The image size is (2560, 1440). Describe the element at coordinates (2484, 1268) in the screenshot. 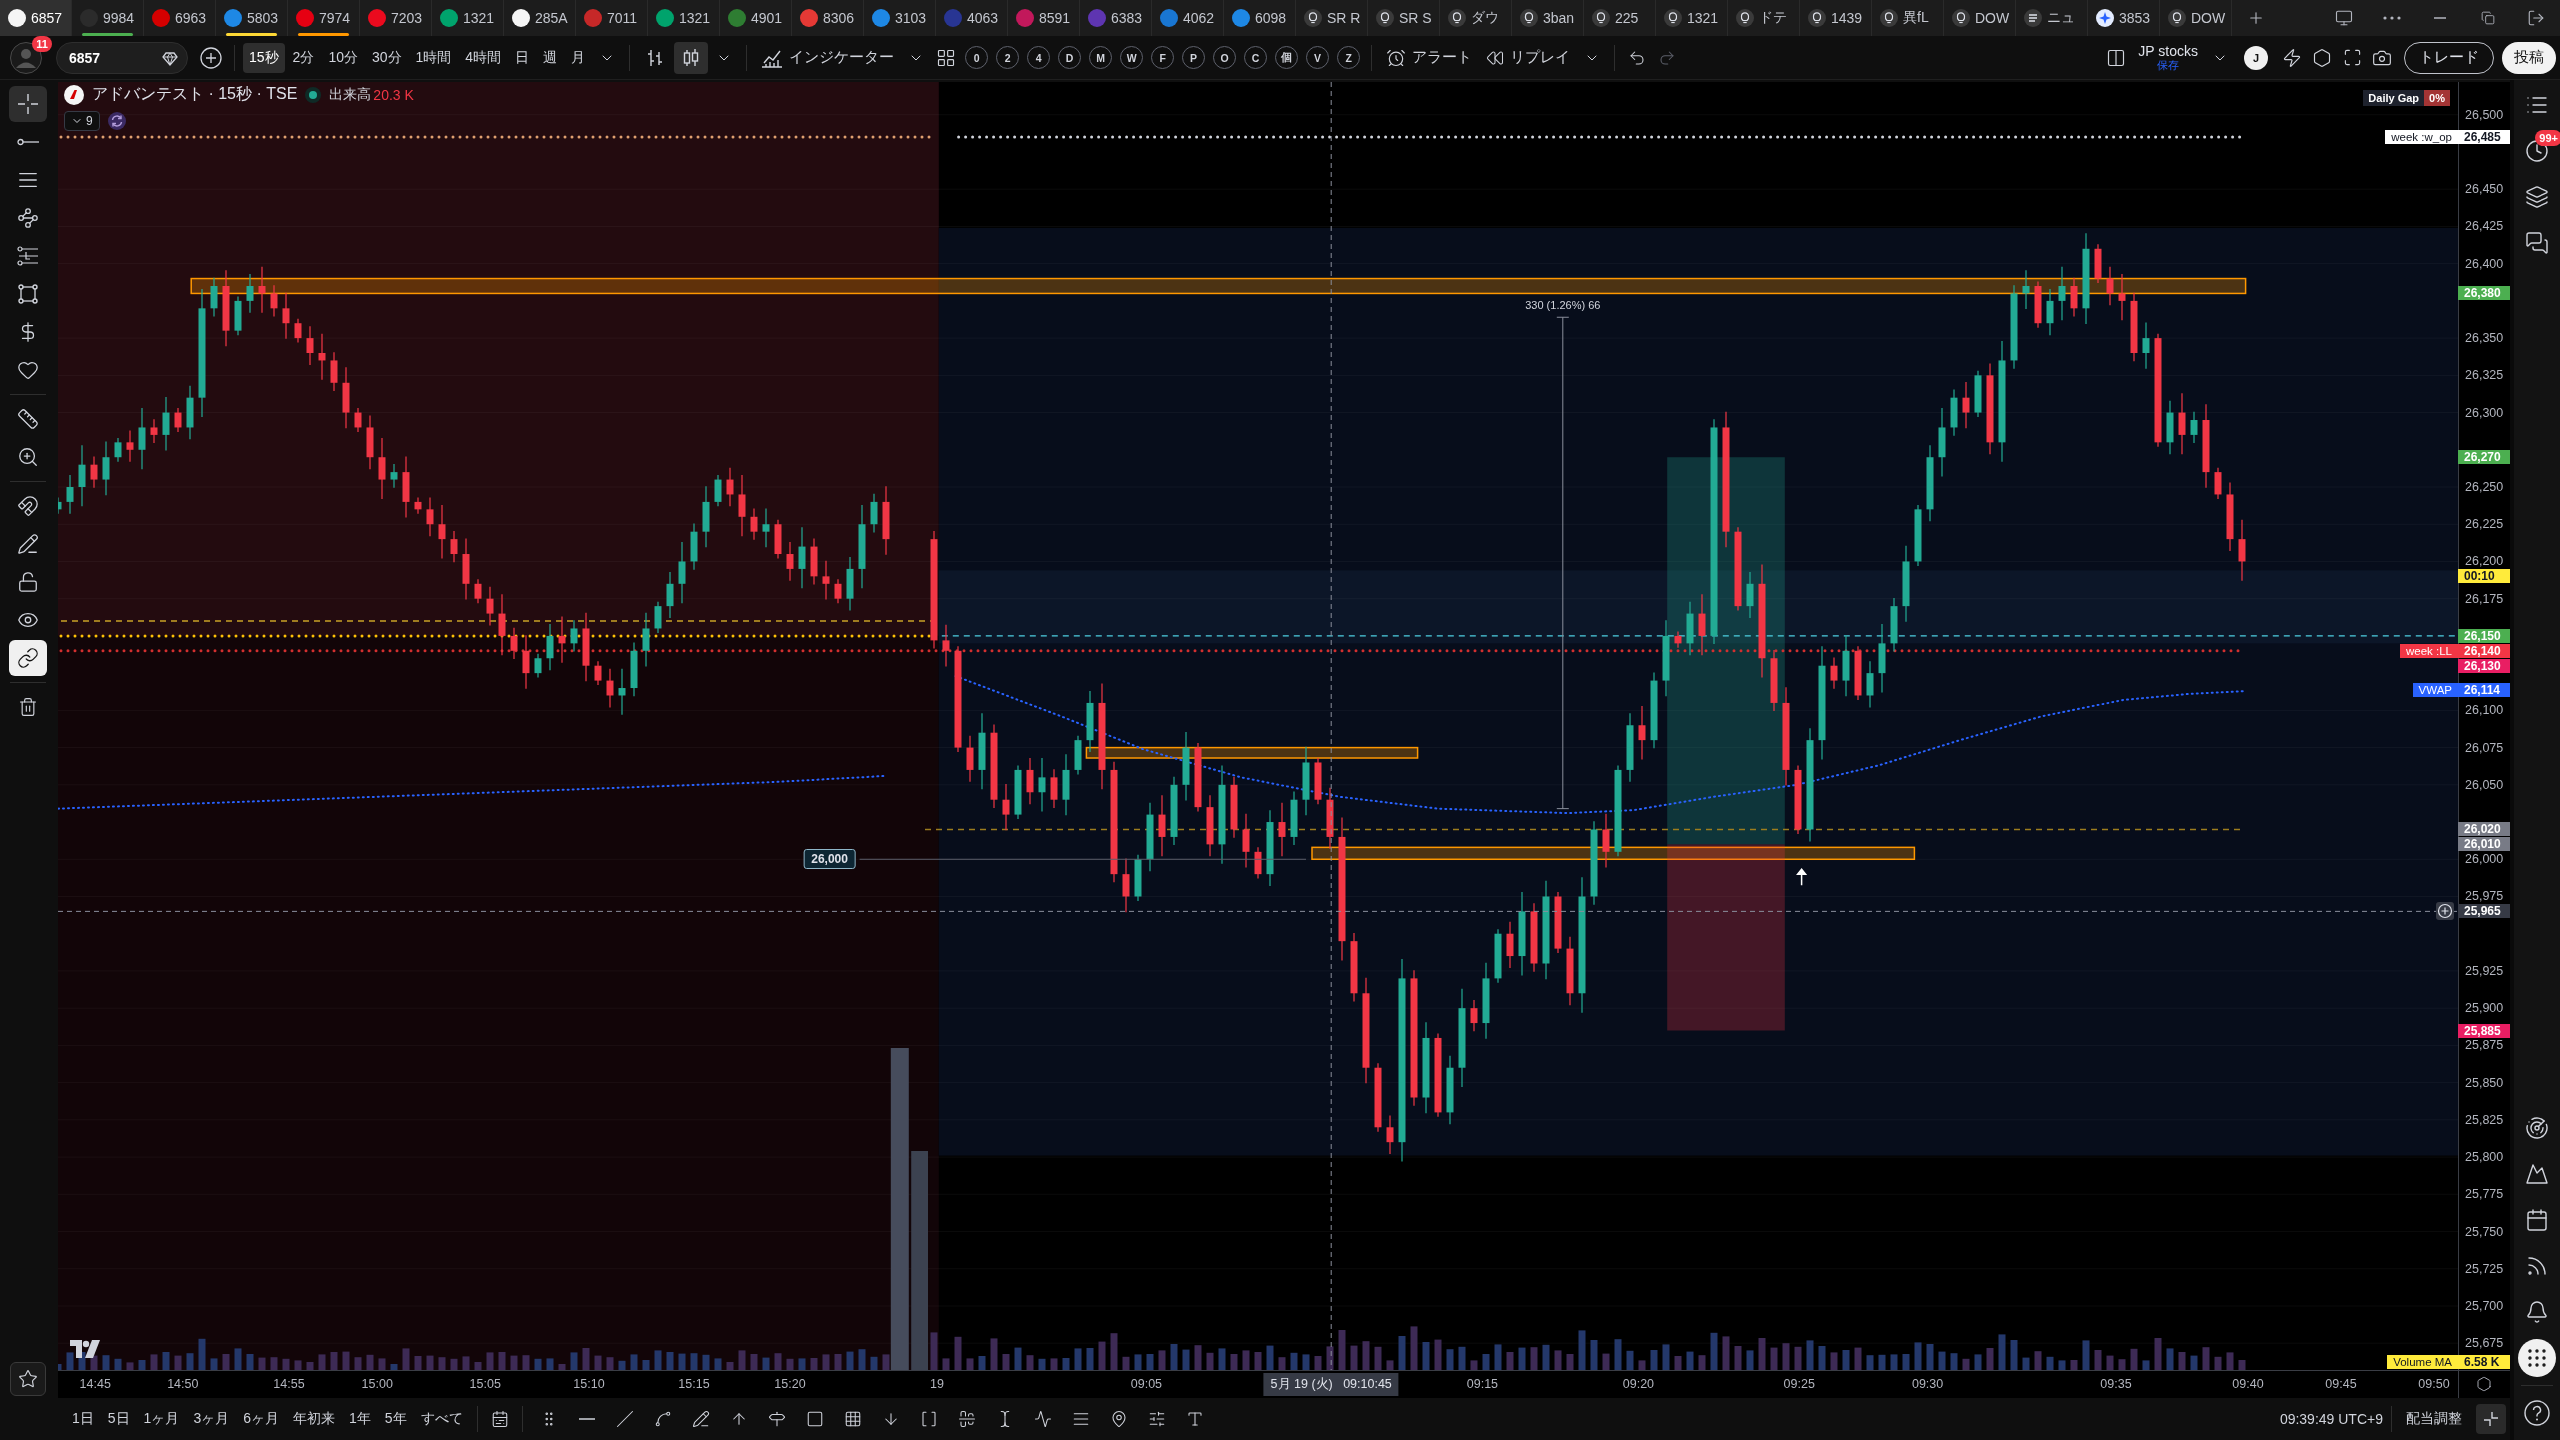

I see `price-axis-label: 25,725` at that location.